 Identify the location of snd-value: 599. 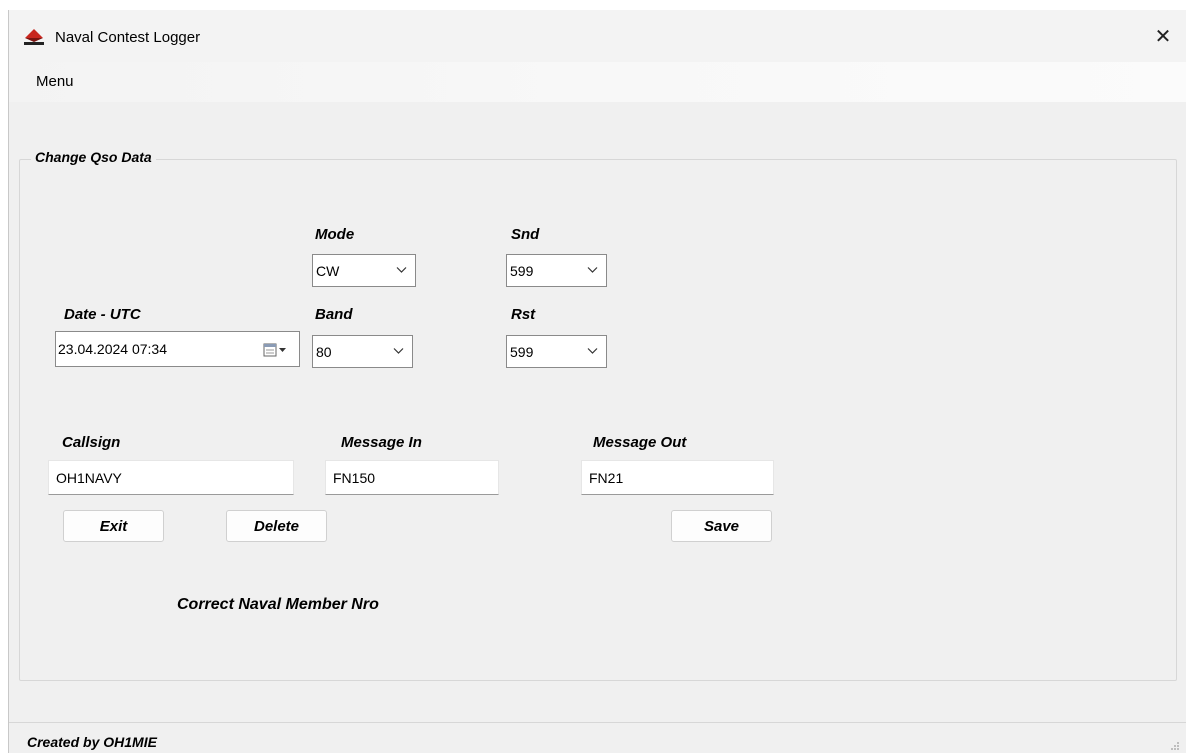
(522, 270).